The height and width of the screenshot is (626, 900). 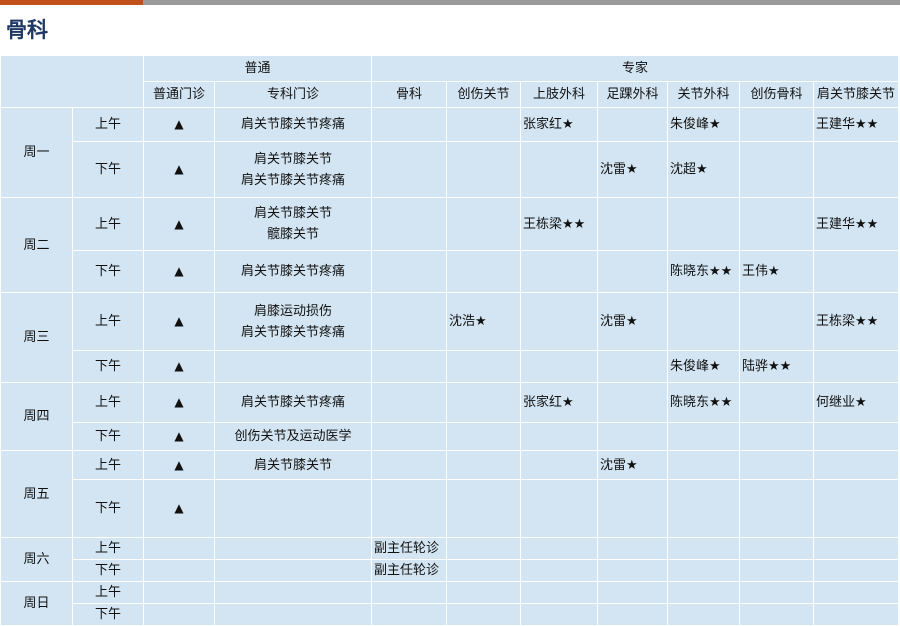 I want to click on schedule-row: 周三 上午 ▲ 肩膝运动损伤 肩关节膝关节疼痛 沈浩★ 沈雷★ 王栋梁★★, so click(x=450, y=337).